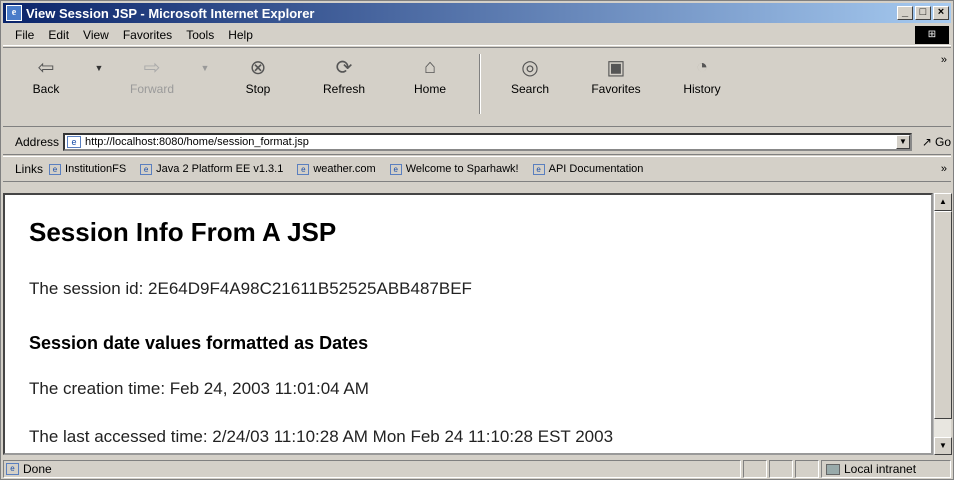  Describe the element at coordinates (258, 67) in the screenshot. I see `stop-icon: ⊗` at that location.